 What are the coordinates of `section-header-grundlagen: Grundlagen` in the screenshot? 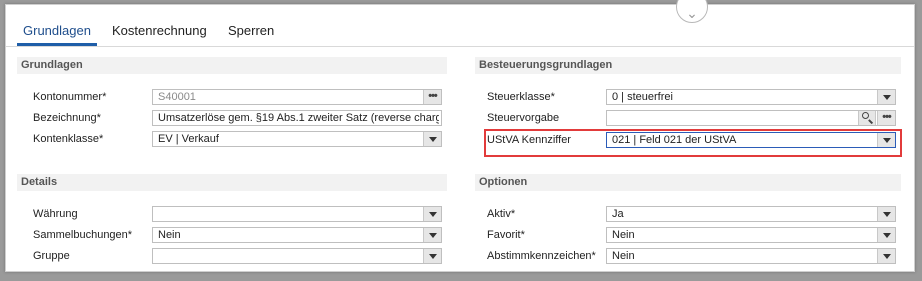 It's located at (232, 65).